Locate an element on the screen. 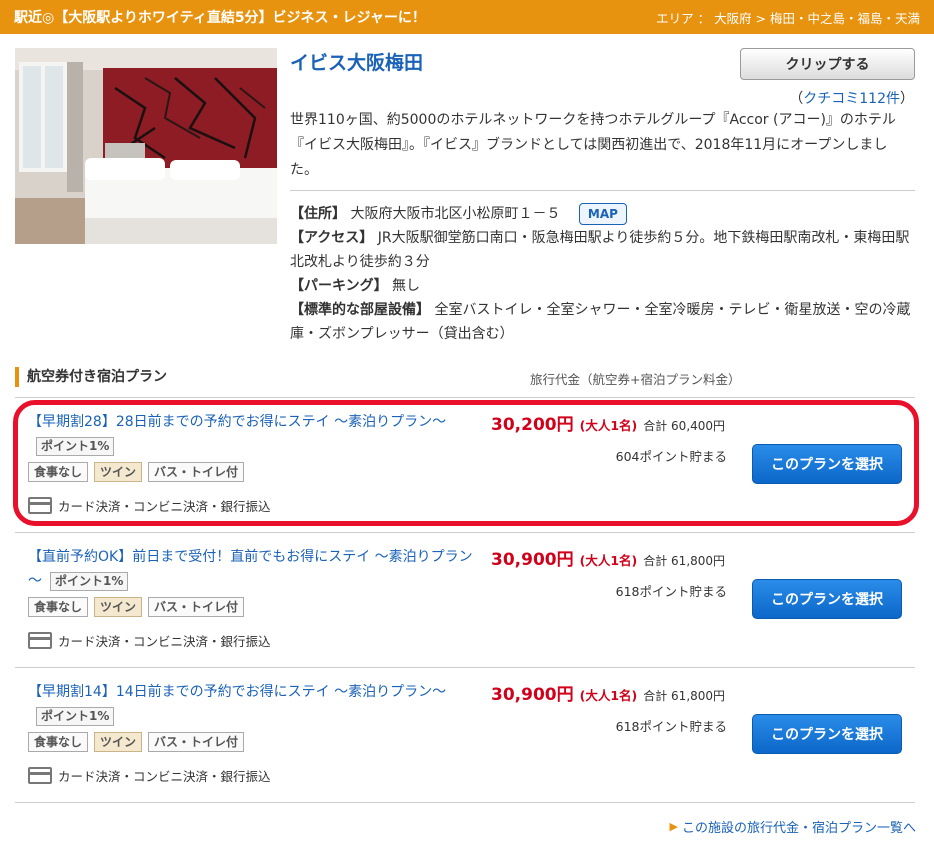 This screenshot has height=849, width=934. parking-label: 【パーキング】 is located at coordinates (339, 286).